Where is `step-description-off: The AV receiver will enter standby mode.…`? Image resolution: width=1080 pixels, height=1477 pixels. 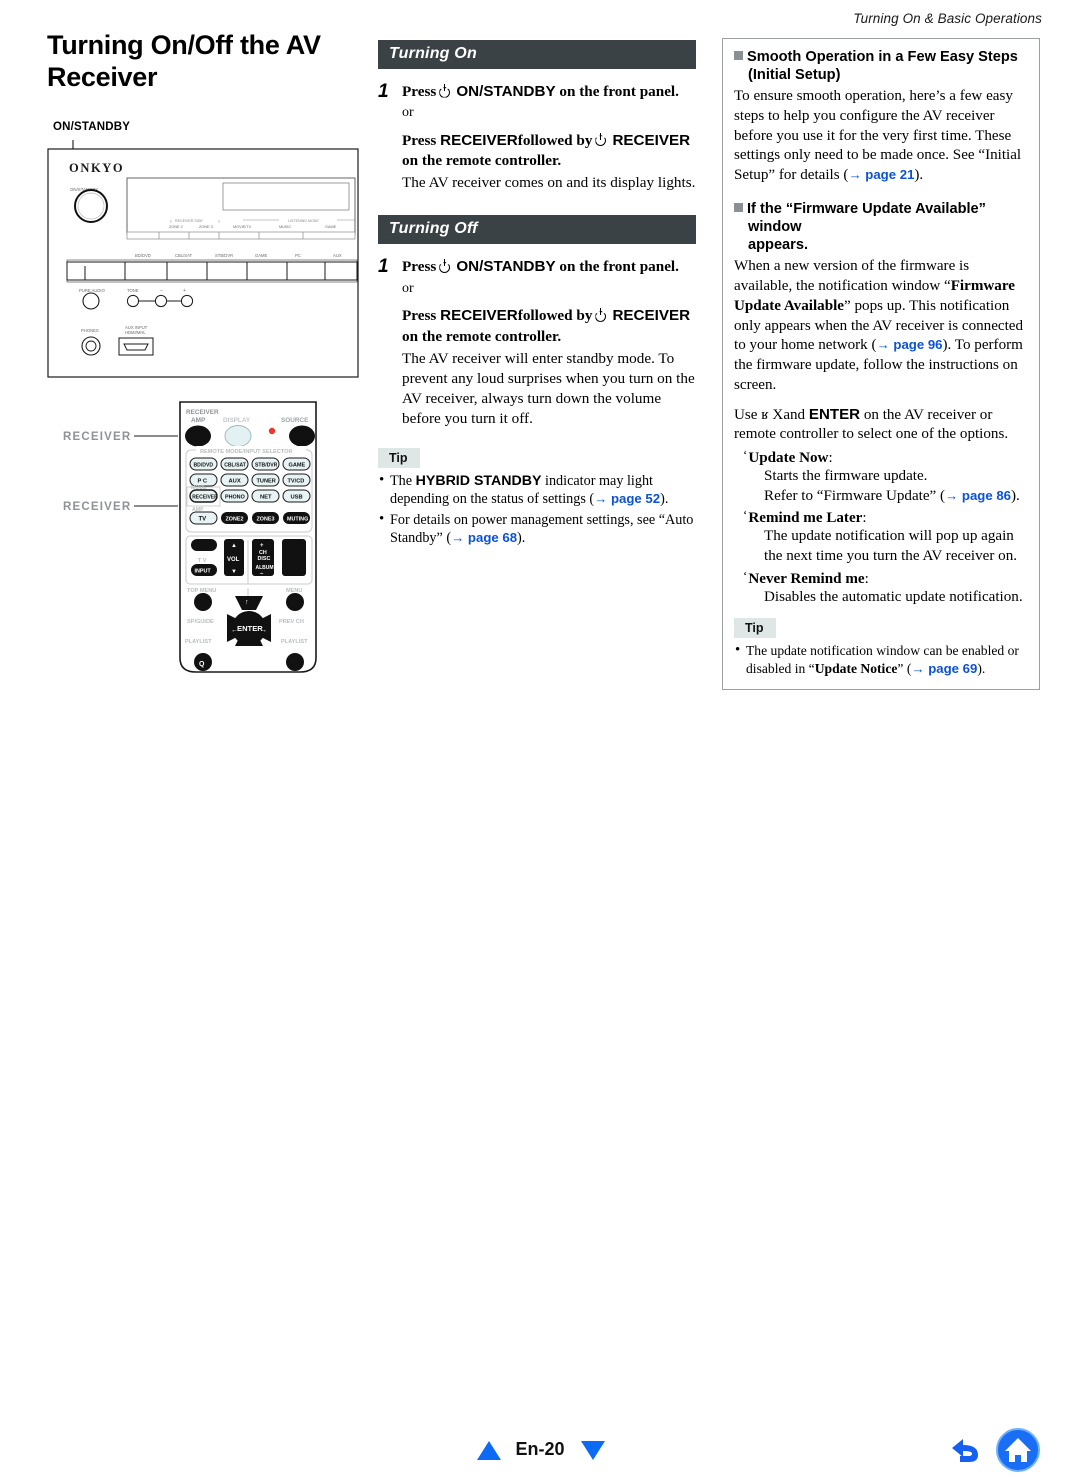
step-description-off: The AV receiver will enter standby mode.… is located at coordinates (548, 388).